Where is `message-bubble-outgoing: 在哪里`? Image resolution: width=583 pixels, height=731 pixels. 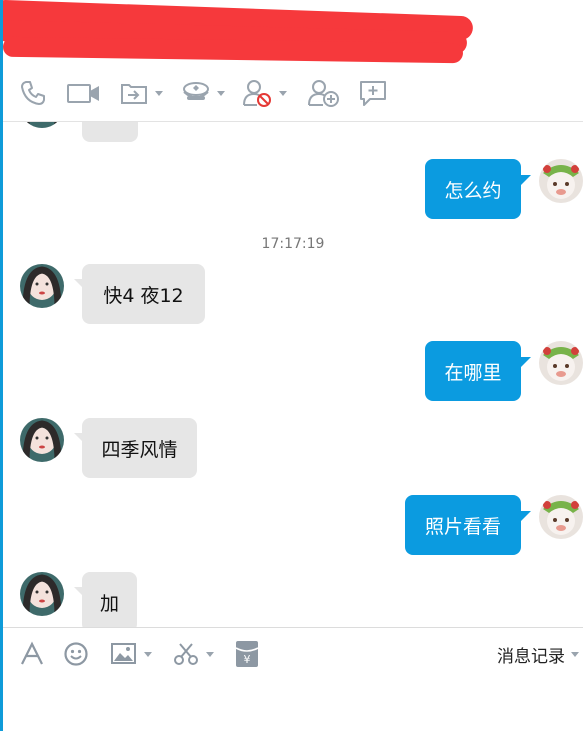
message-bubble-outgoing: 在哪里 is located at coordinates (473, 371).